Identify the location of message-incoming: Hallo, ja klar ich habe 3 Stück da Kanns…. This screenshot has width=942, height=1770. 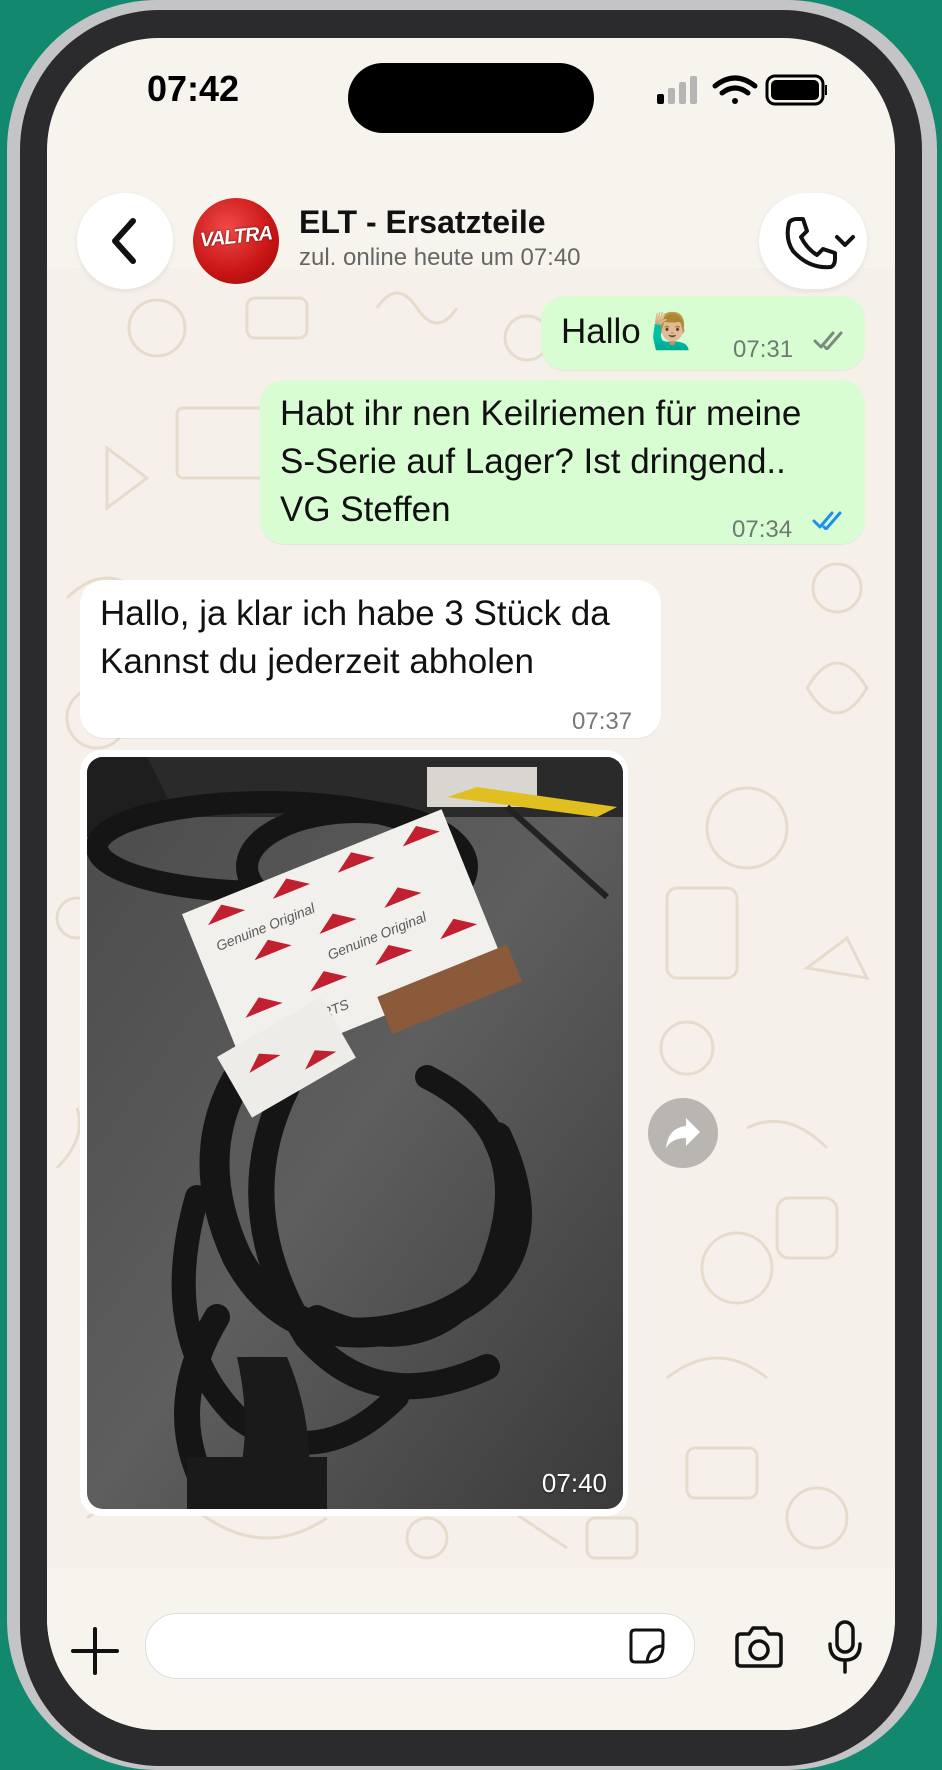
(370, 659).